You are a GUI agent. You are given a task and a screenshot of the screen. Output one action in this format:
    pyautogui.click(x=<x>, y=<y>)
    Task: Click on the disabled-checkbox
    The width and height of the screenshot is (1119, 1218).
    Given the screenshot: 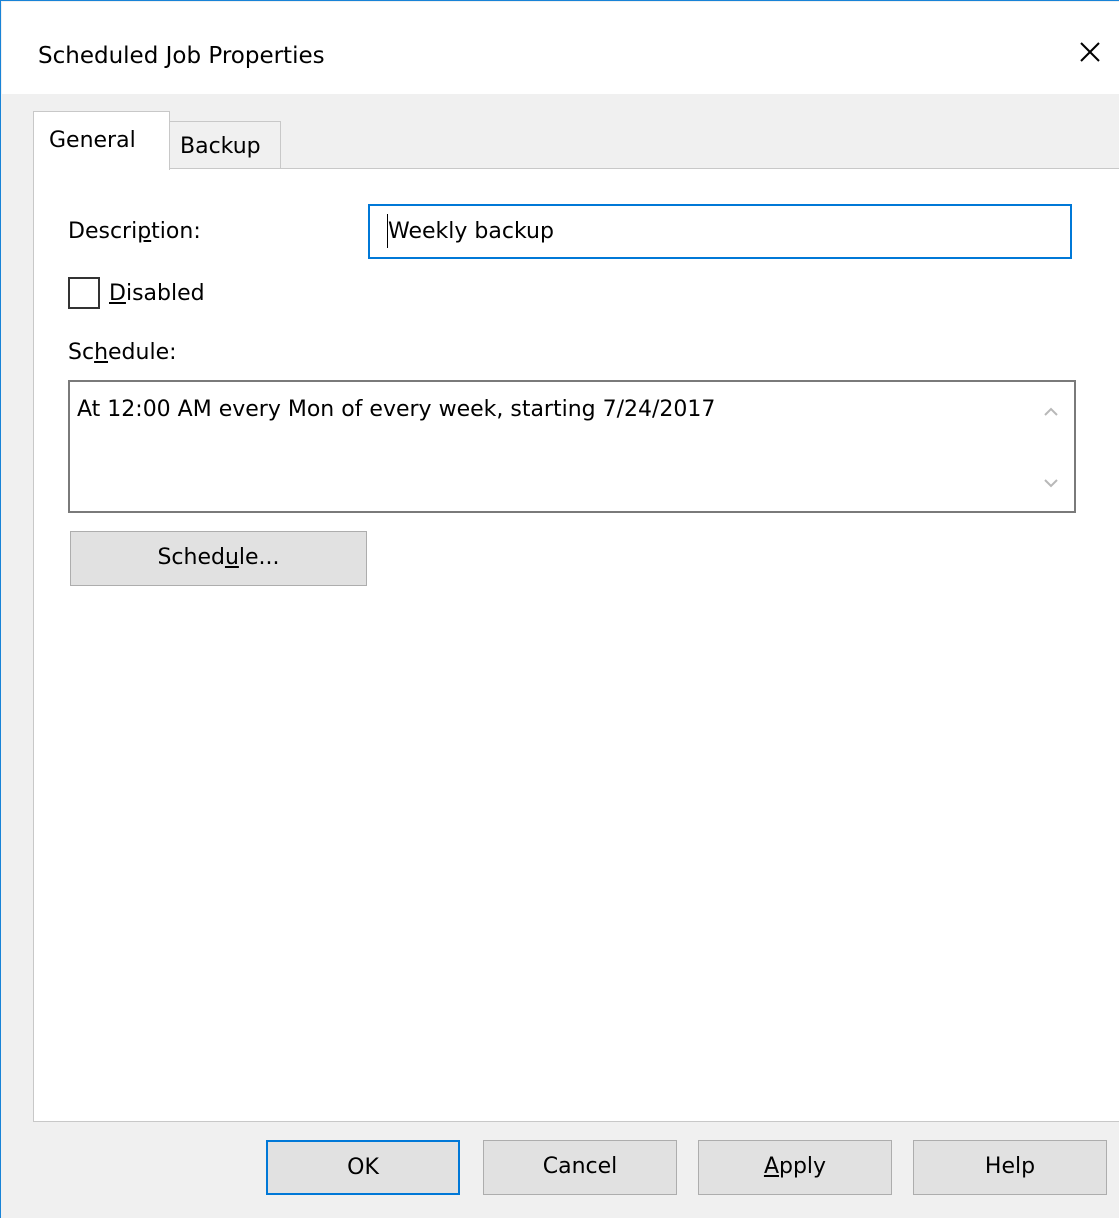 What is the action you would take?
    pyautogui.click(x=84, y=293)
    